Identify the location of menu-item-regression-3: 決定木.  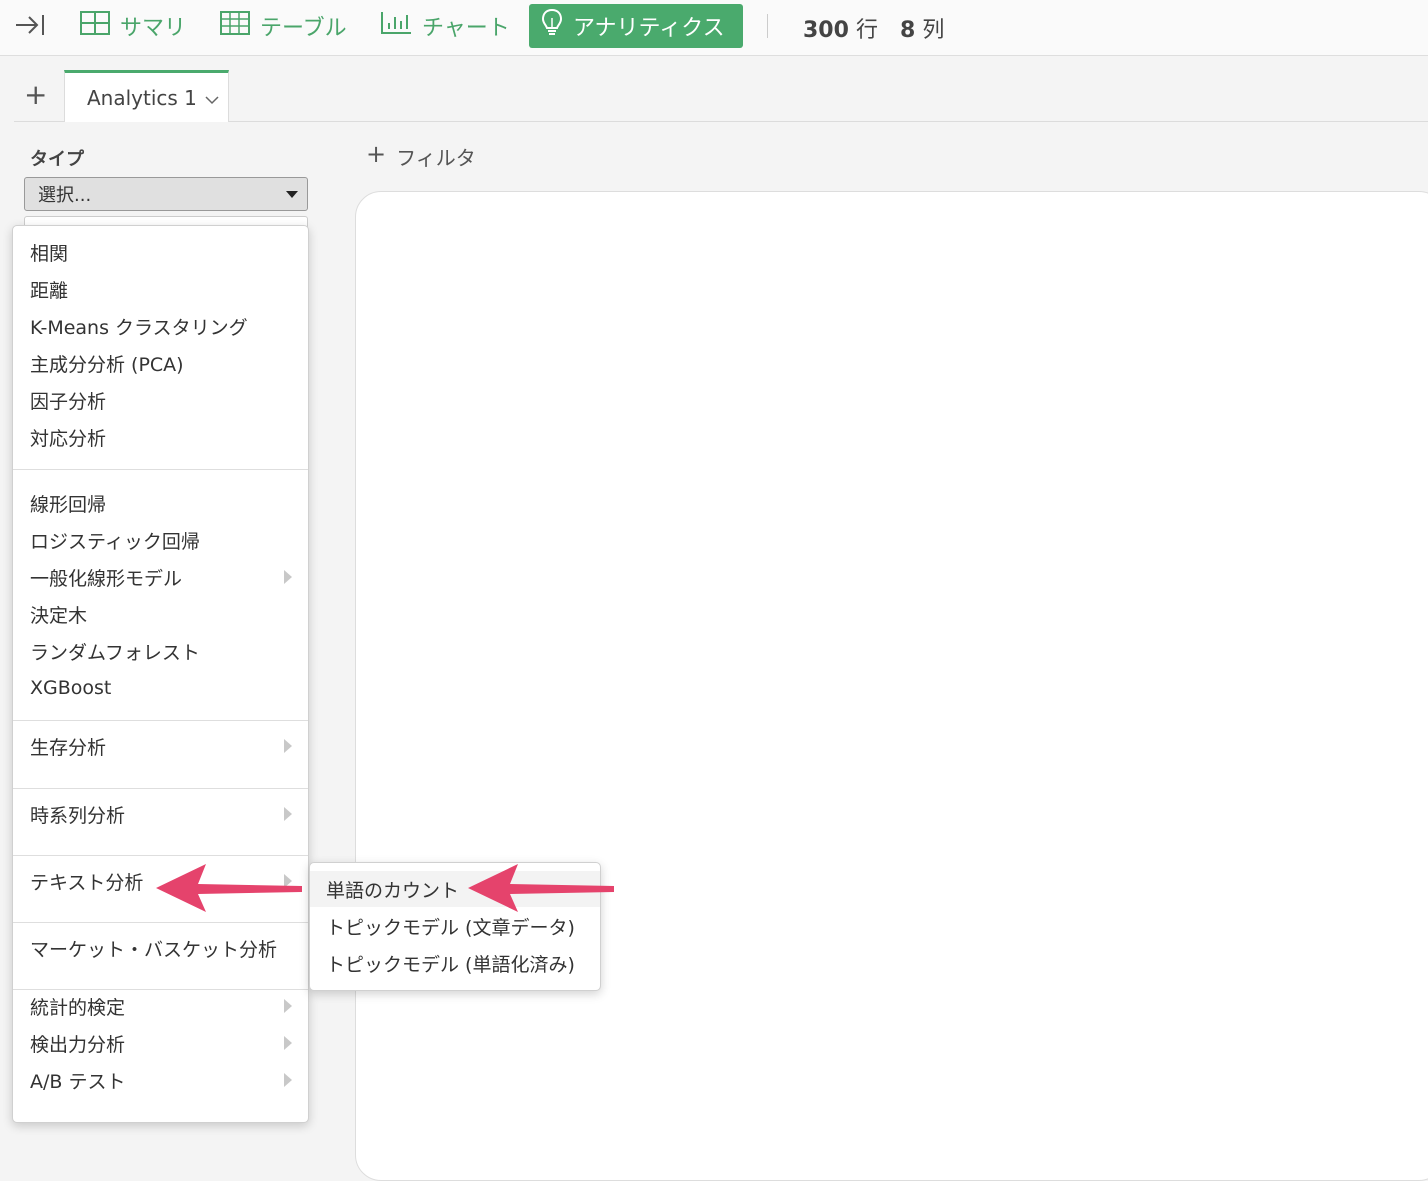
(160, 614).